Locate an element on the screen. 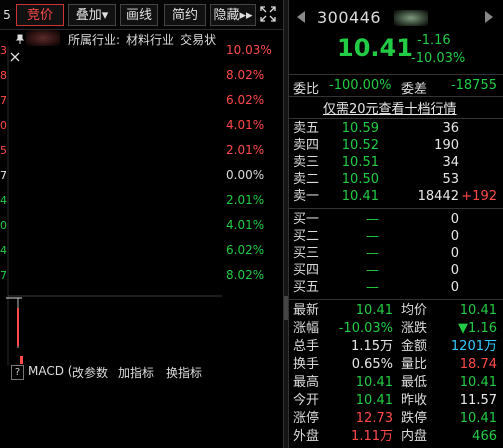 The width and height of the screenshot is (503, 448). triangle-left-icon is located at coordinates (301, 17).